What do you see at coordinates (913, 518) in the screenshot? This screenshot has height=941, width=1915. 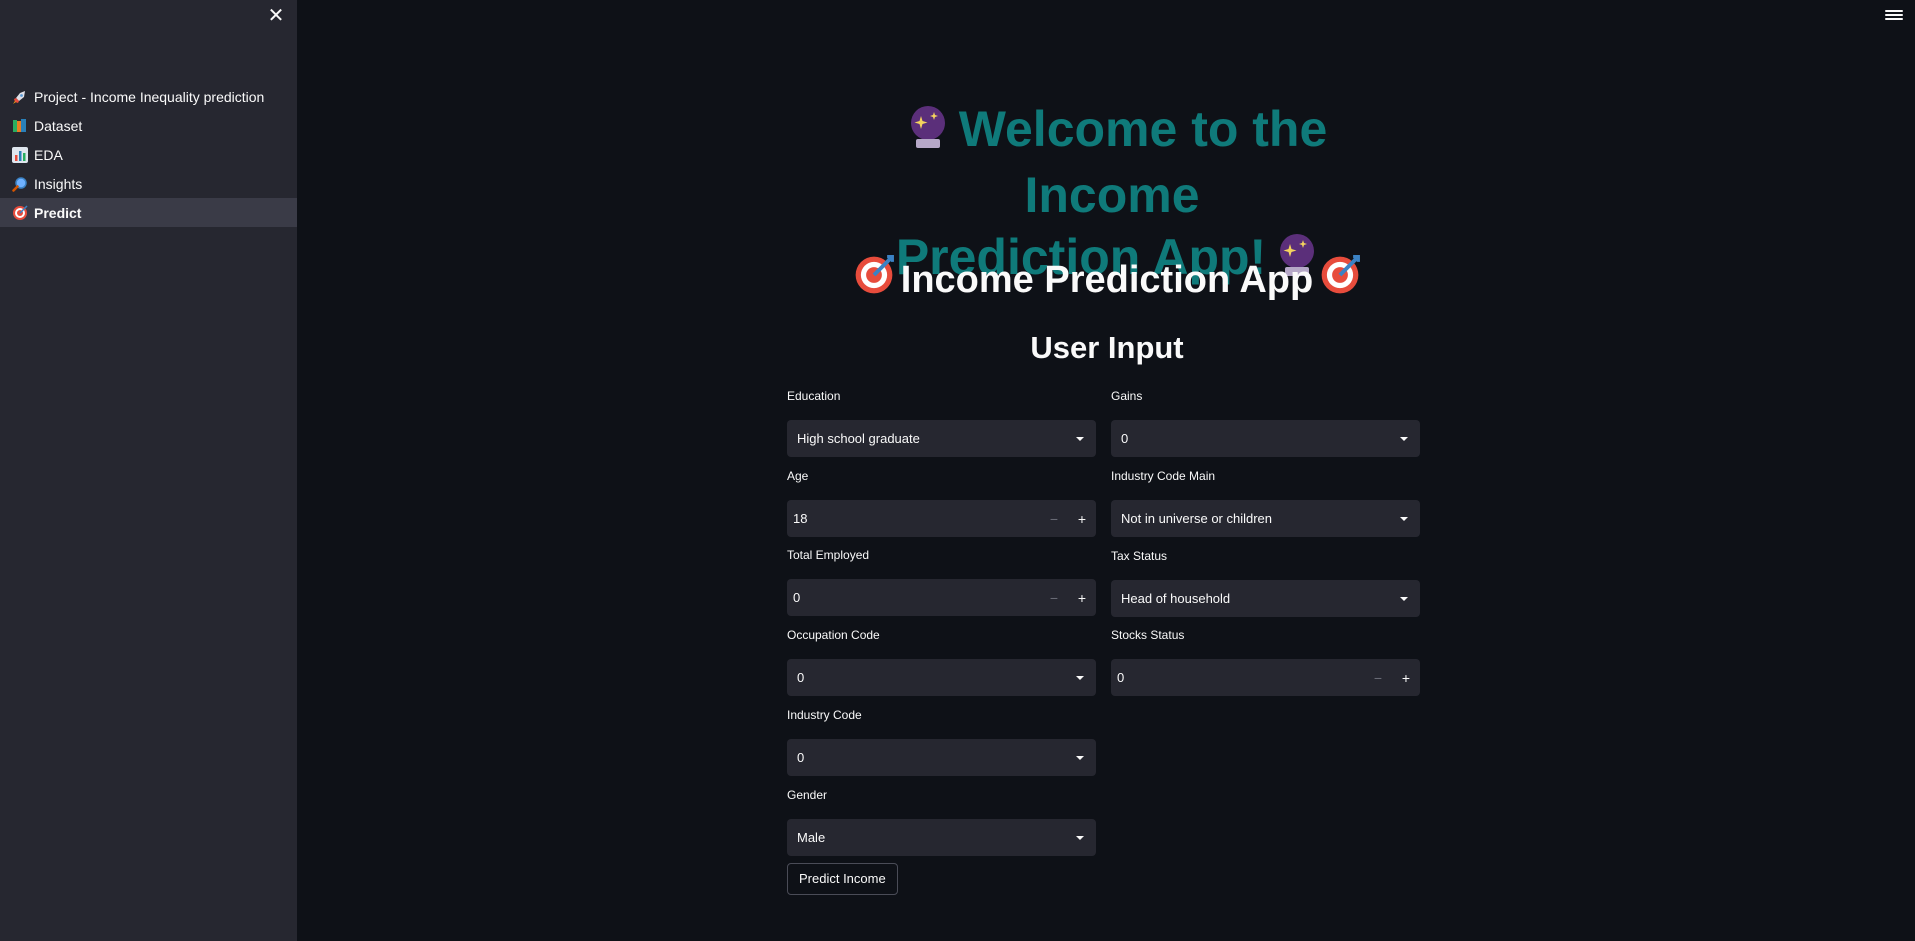 I see `age-value: 18` at bounding box center [913, 518].